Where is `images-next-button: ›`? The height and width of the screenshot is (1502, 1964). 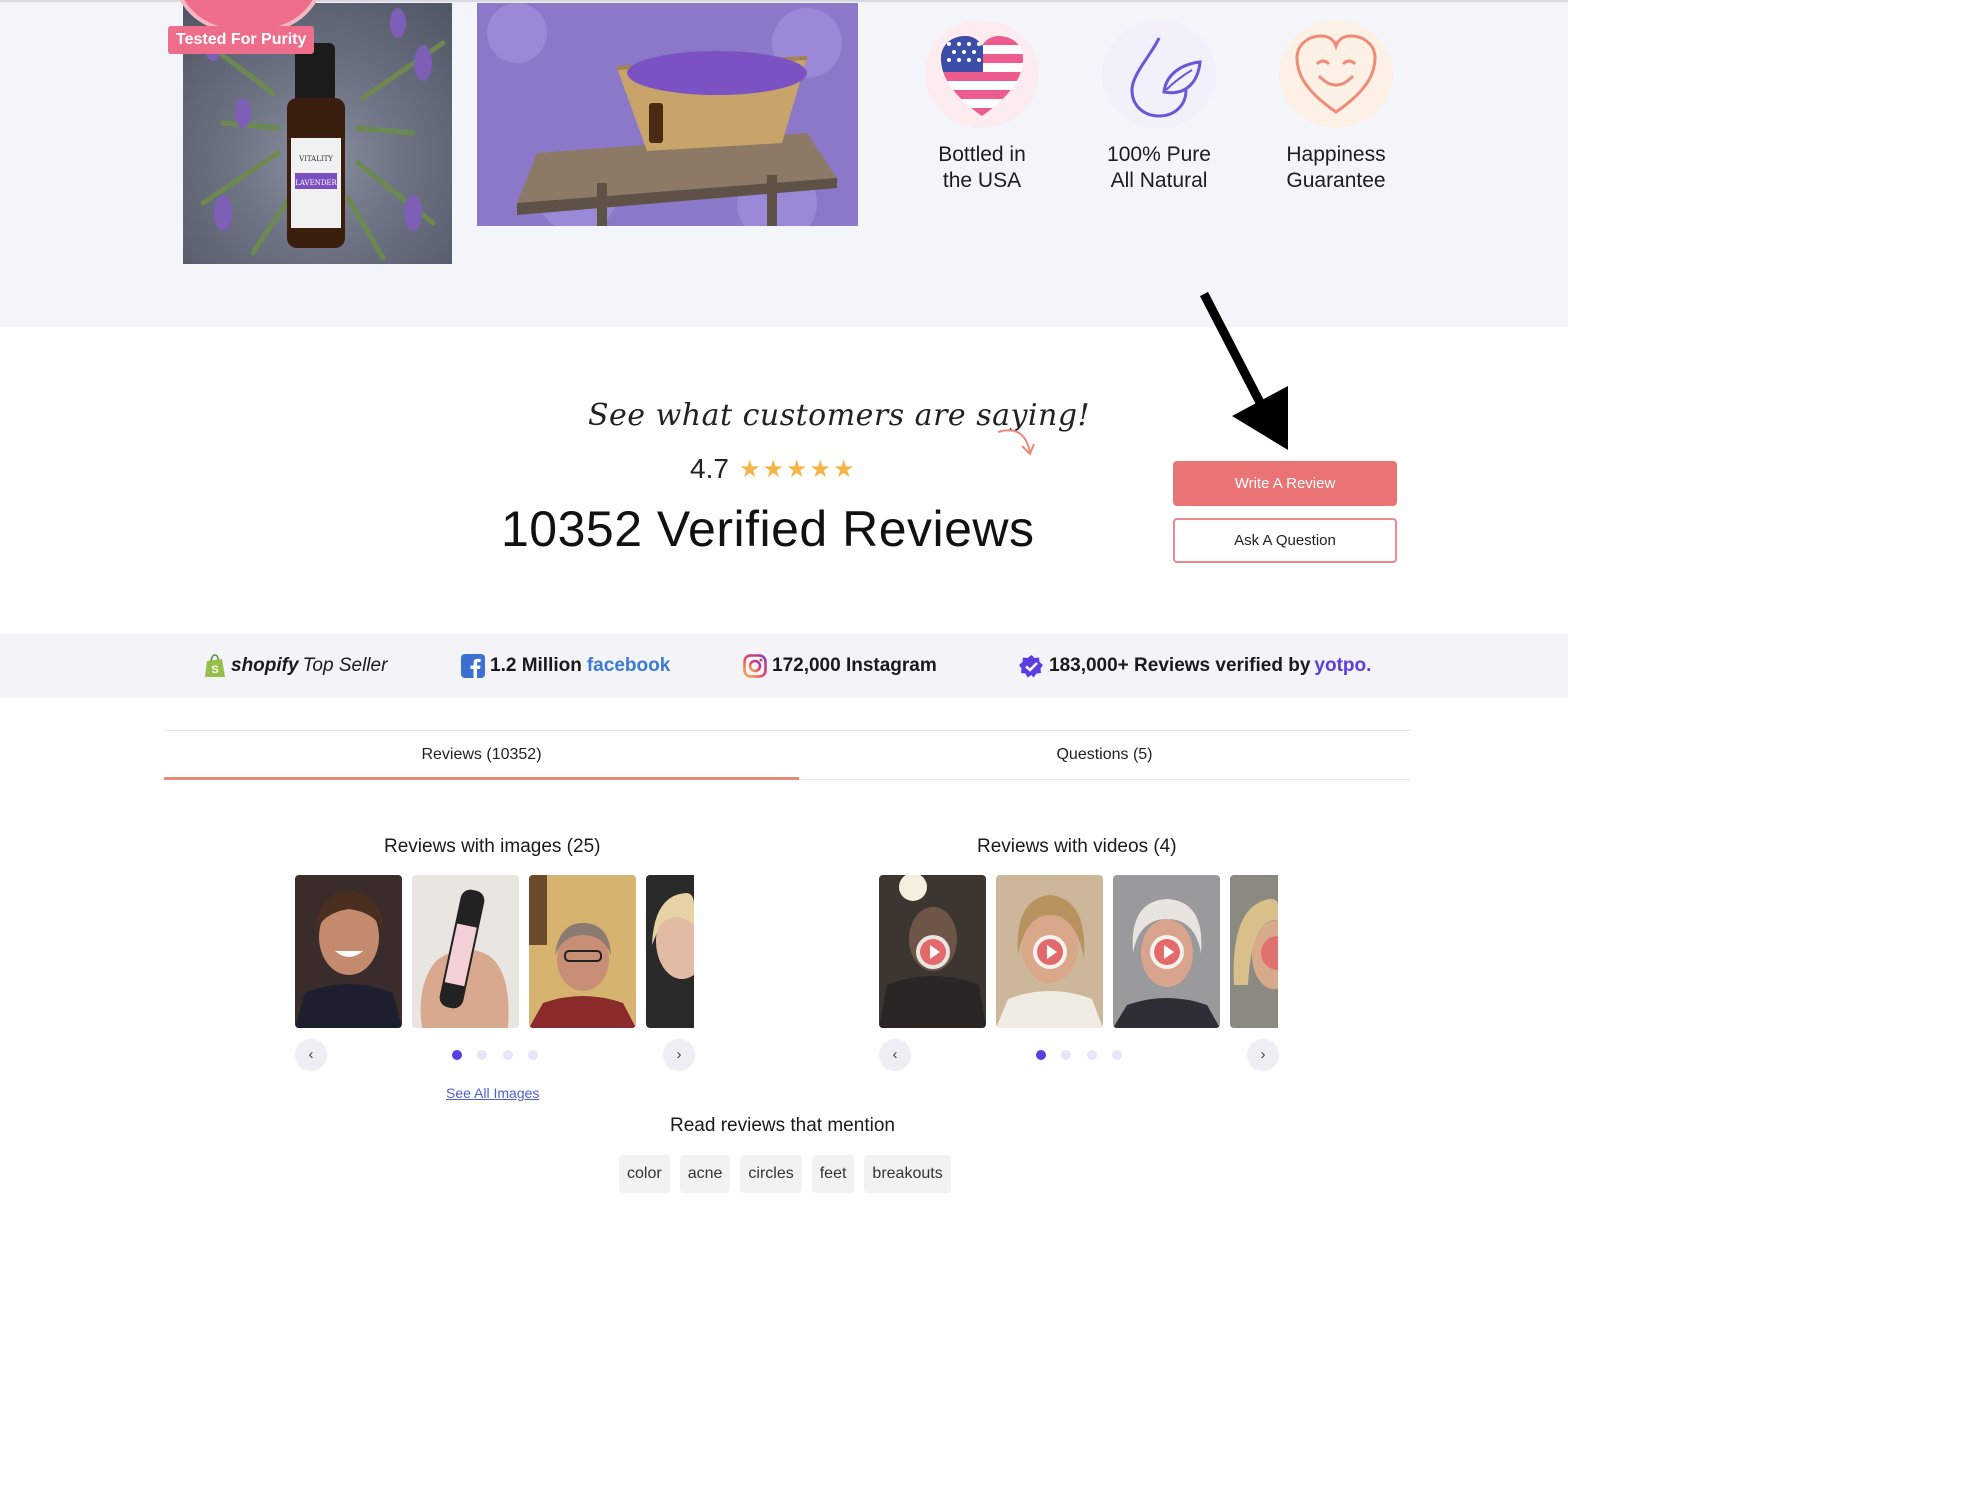 images-next-button: › is located at coordinates (679, 1055).